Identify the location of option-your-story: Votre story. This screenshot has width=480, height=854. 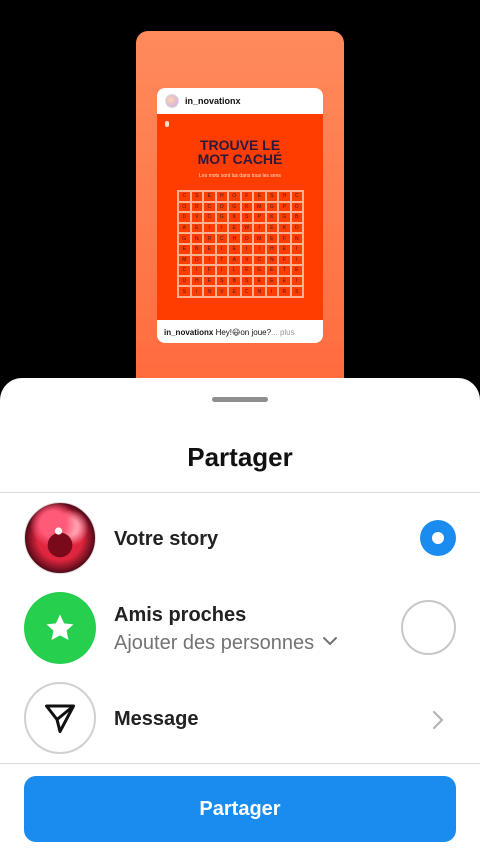
(240, 542).